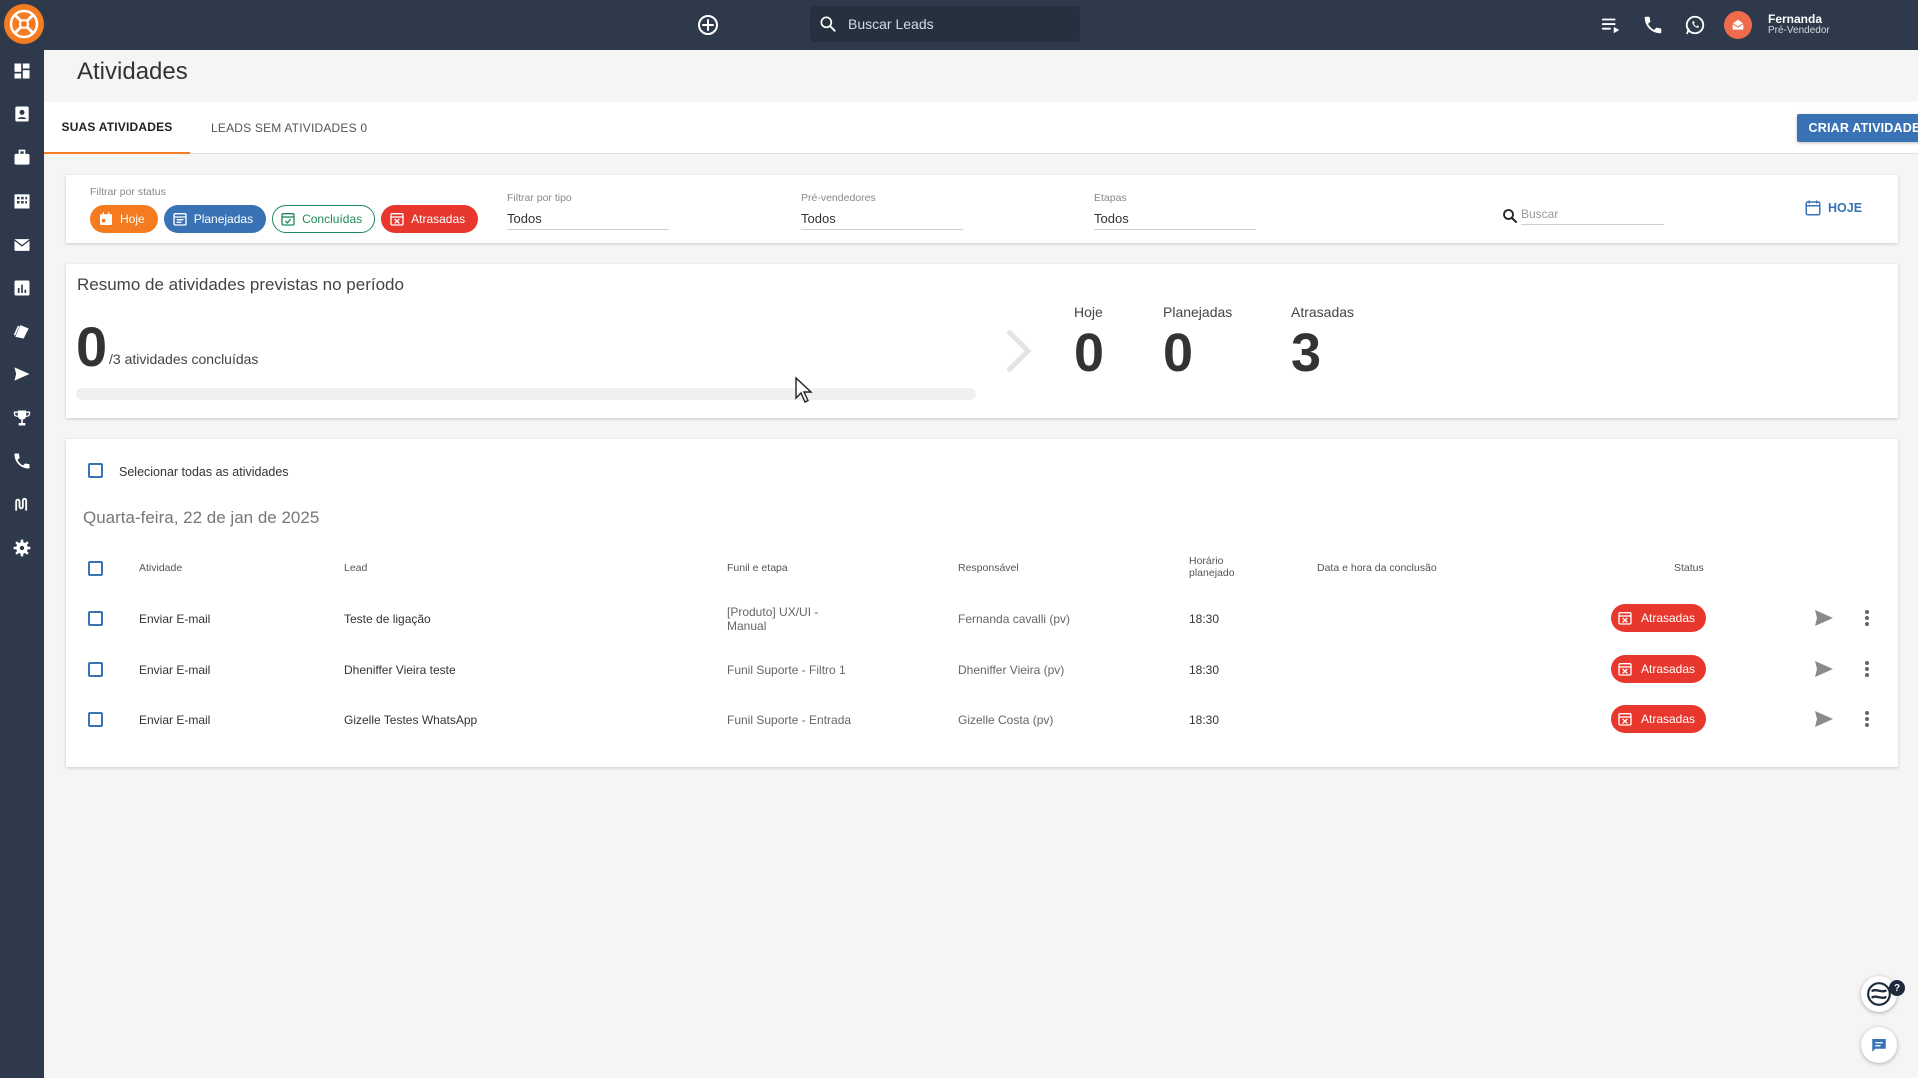  What do you see at coordinates (22, 418) in the screenshot?
I see `trophy-icon` at bounding box center [22, 418].